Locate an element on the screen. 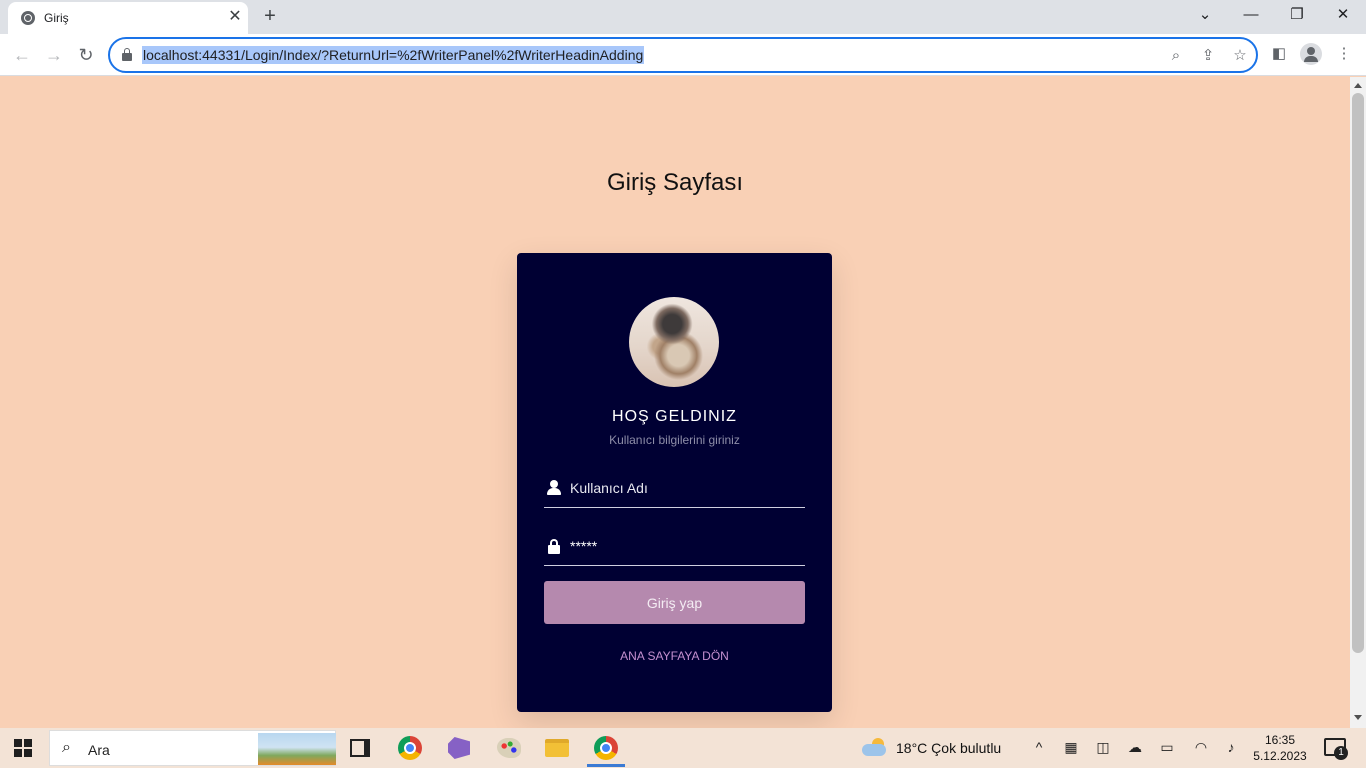  clock-date: 5.12.2023 is located at coordinates (1280, 756).